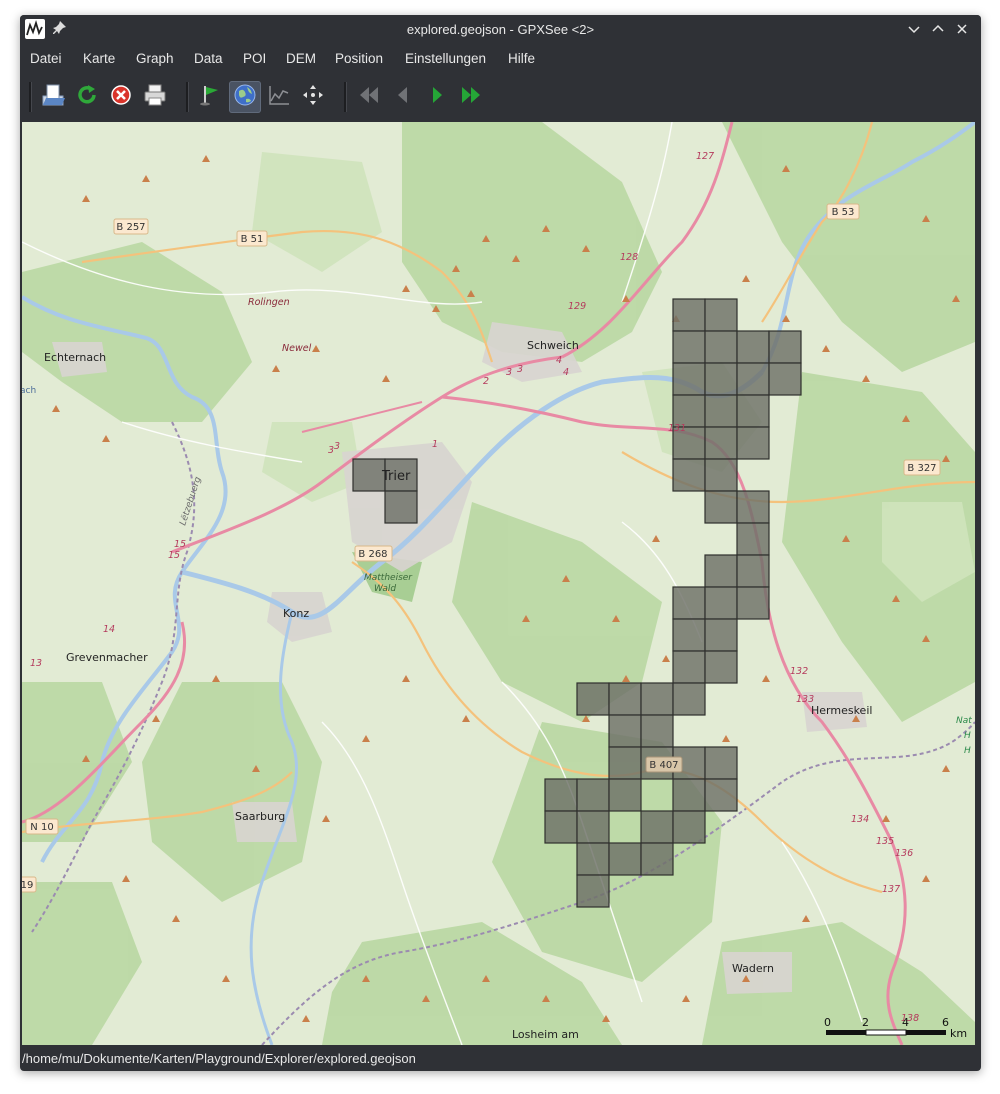  Describe the element at coordinates (962, 29) in the screenshot. I see `close-window-icon` at that location.